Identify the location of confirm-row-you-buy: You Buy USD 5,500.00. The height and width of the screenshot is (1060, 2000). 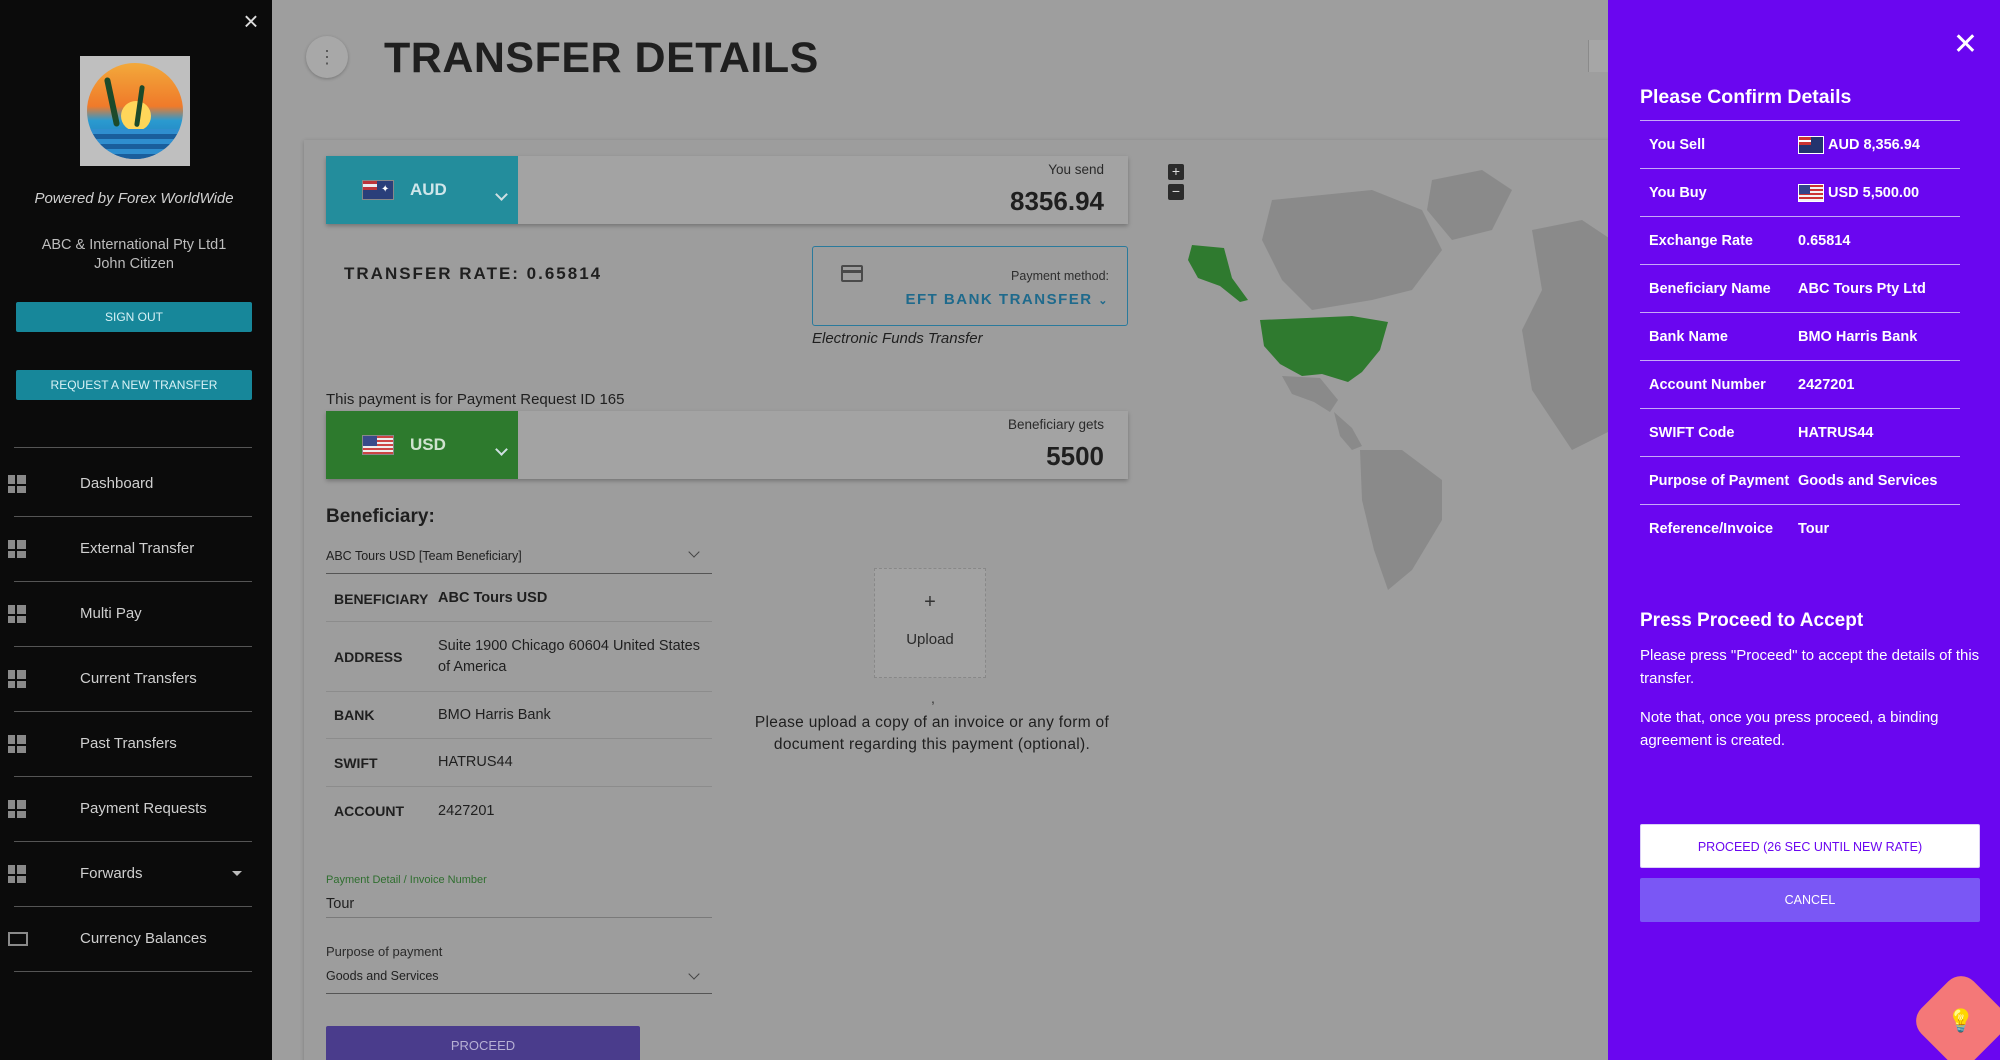
(1800, 192).